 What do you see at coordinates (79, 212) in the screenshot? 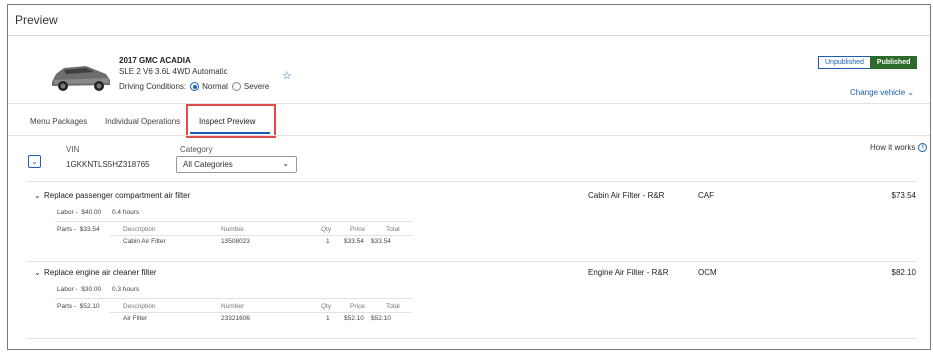
I see `labor-summary: Labor - $40.00` at bounding box center [79, 212].